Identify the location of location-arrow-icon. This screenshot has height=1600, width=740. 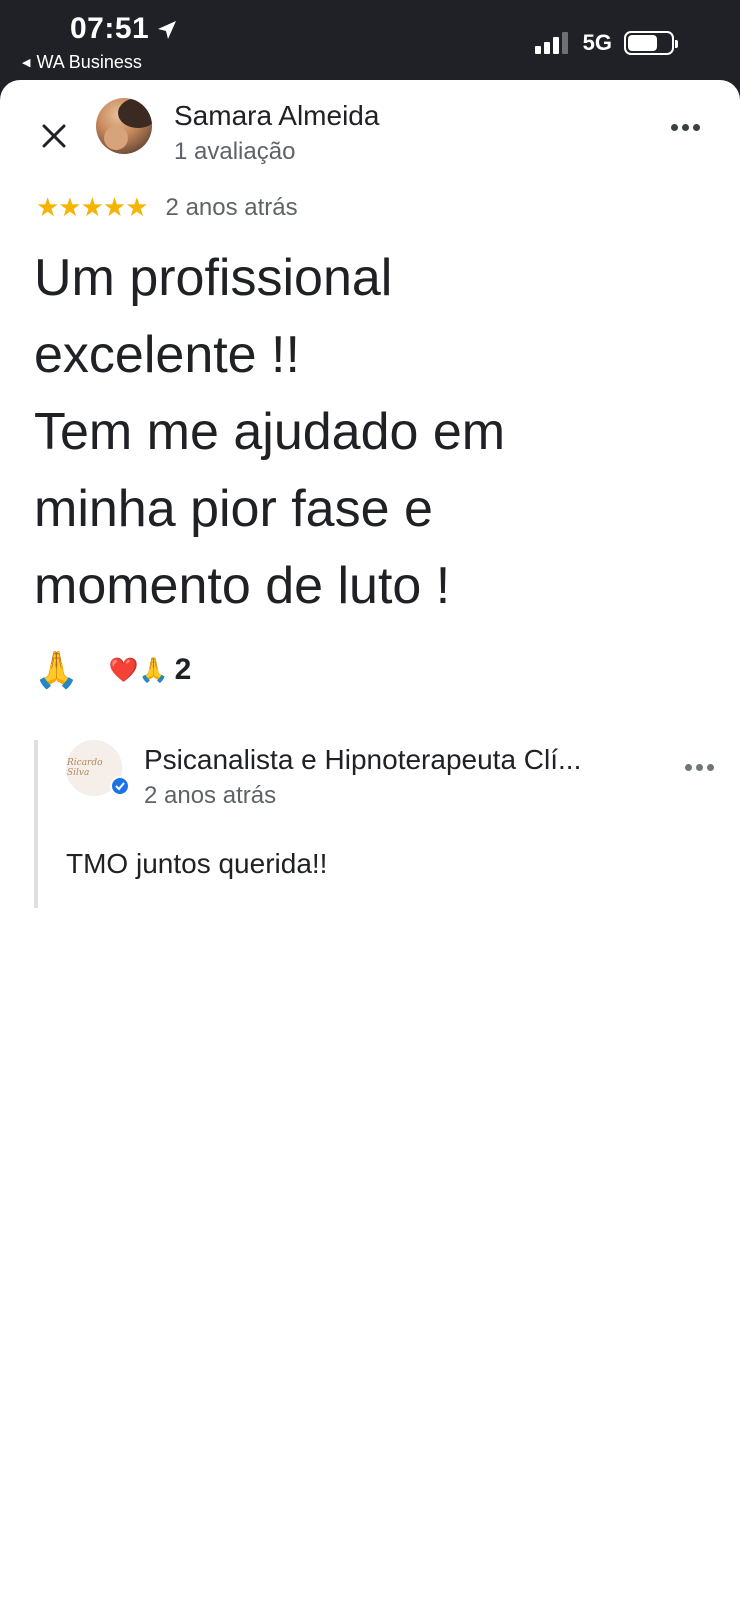
(167, 30).